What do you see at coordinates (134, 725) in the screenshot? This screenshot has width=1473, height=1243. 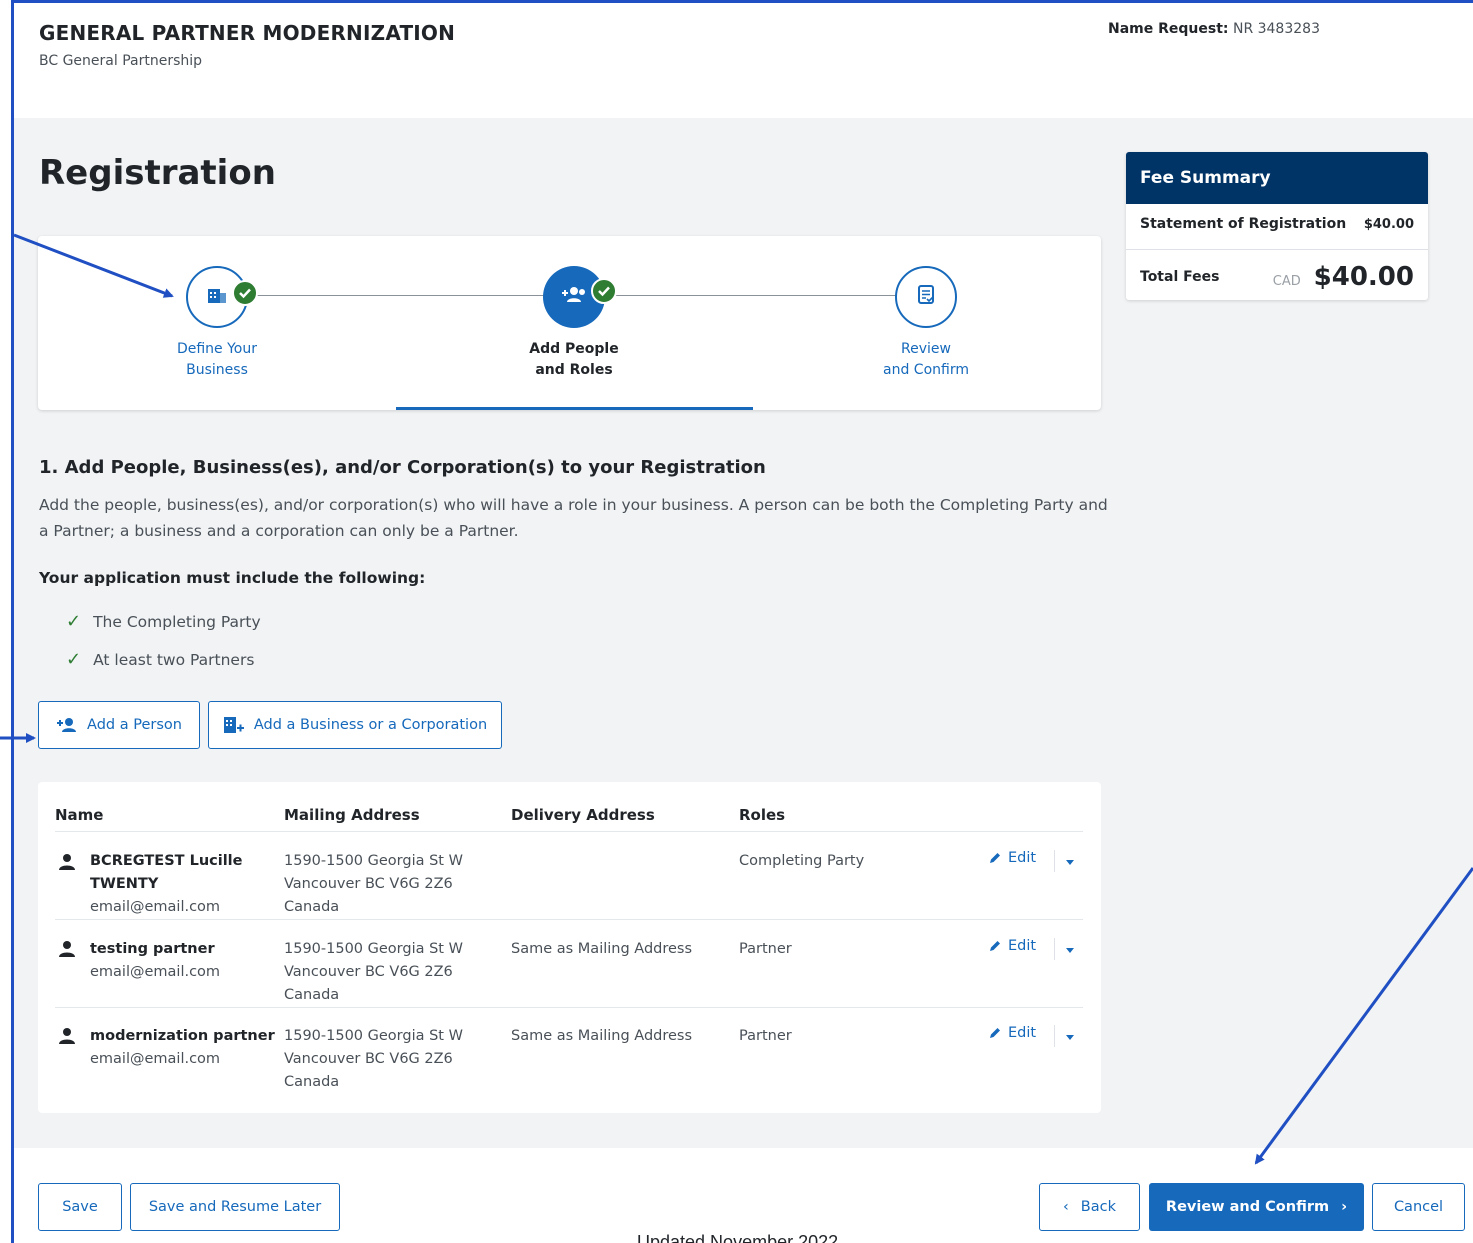 I see `add-person-label: Add a Person` at bounding box center [134, 725].